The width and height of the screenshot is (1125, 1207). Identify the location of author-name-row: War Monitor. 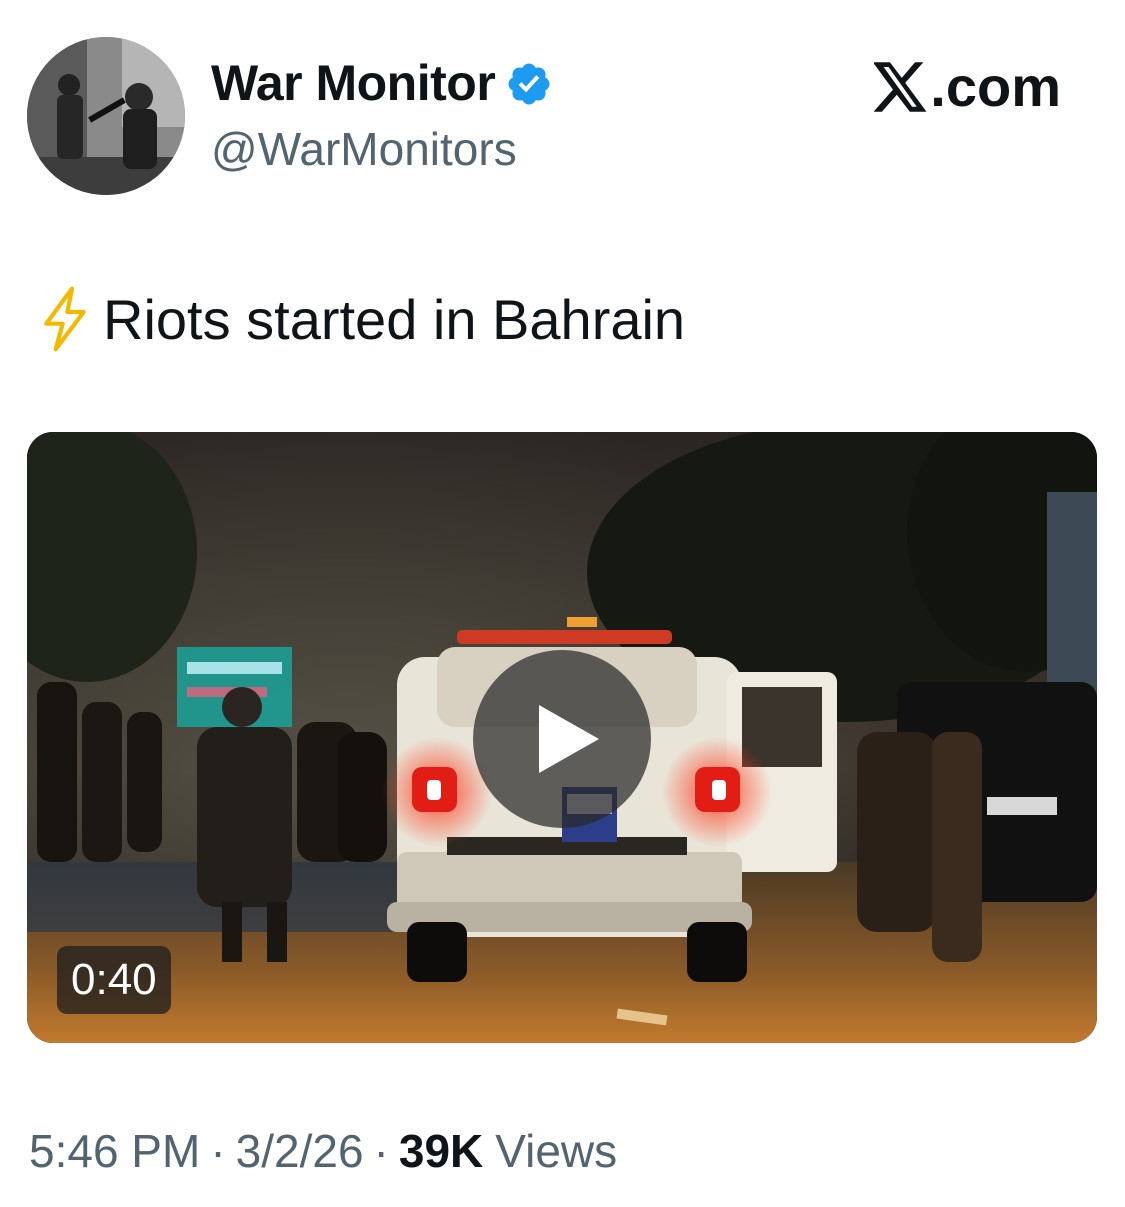
(382, 83).